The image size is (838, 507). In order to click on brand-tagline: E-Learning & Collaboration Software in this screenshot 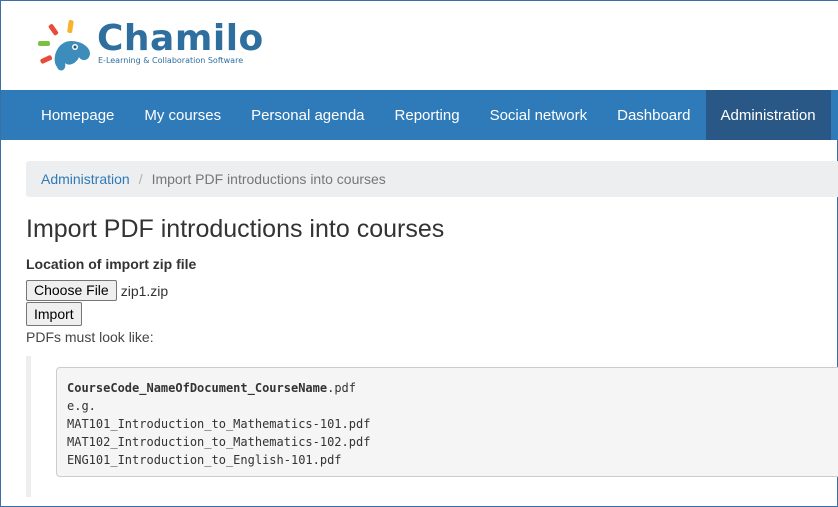, I will do `click(171, 60)`.